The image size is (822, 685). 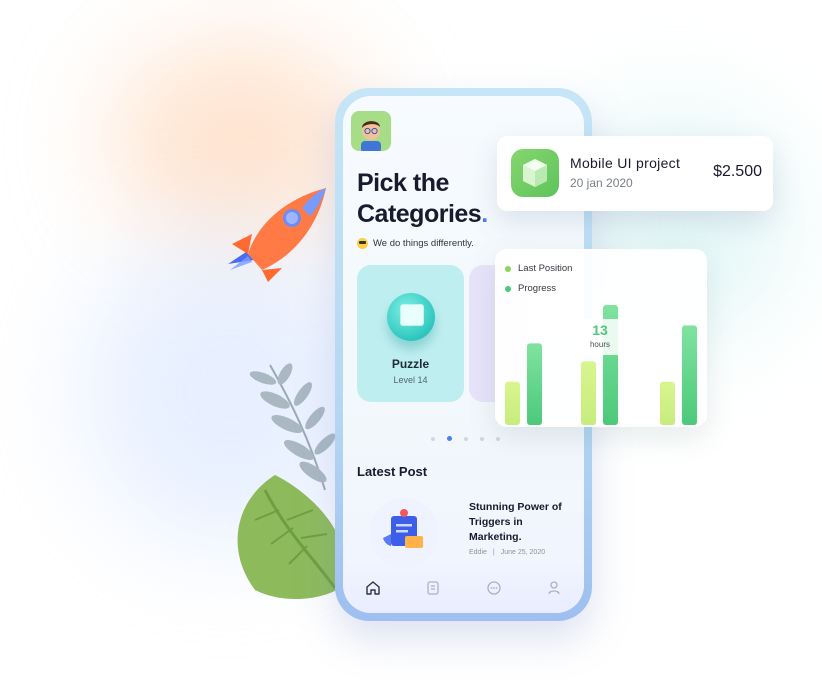 I want to click on post-date: June 25, 2020, so click(x=523, y=552).